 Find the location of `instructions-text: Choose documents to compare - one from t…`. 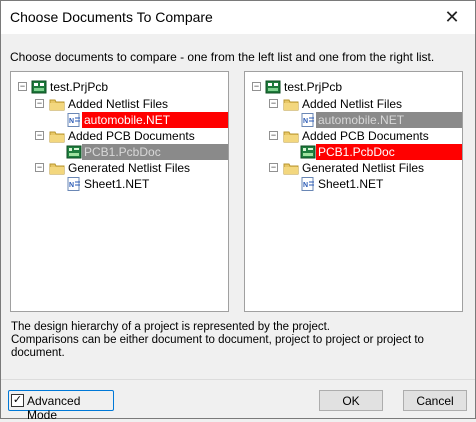

instructions-text: Choose documents to compare - one from t… is located at coordinates (222, 57).